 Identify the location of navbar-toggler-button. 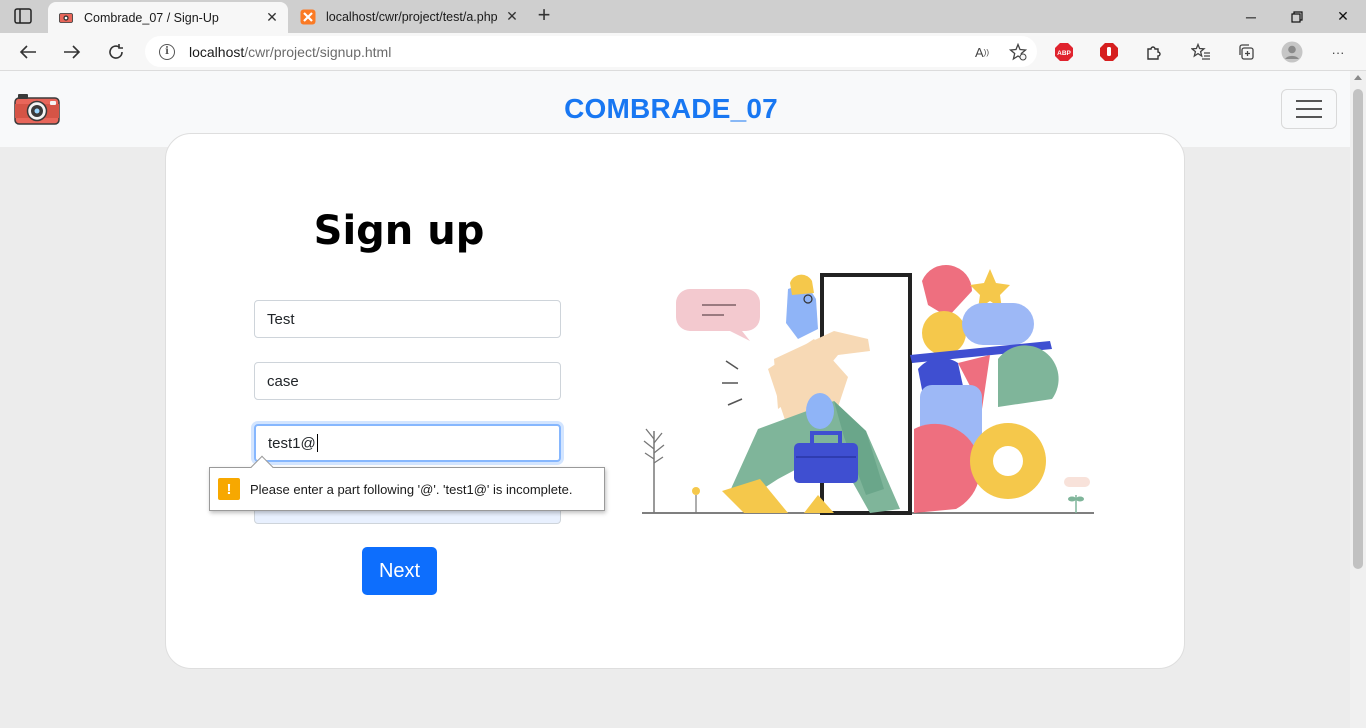
(1309, 109).